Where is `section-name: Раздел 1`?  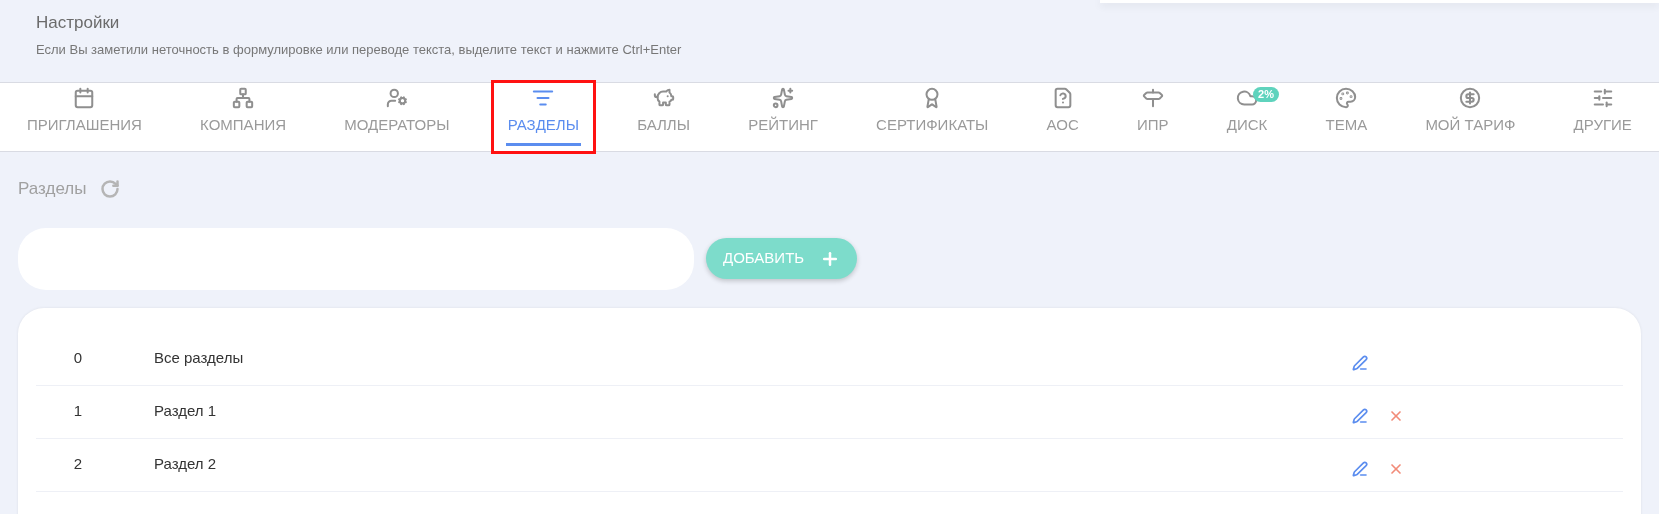
section-name: Раздел 1 is located at coordinates (186, 411).